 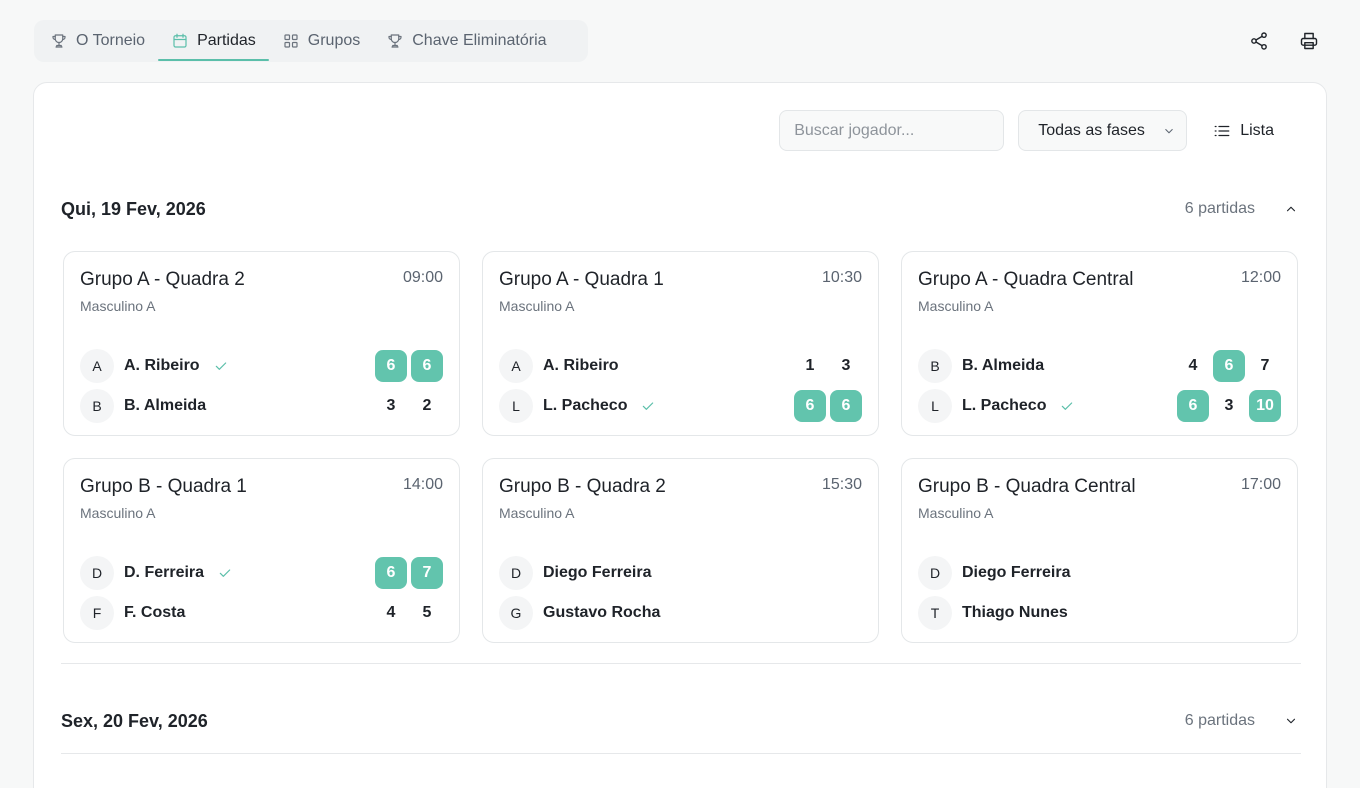 I want to click on match-players: A A. Ribeiro 1 3 L L. Pacheco 6 6, so click(x=680, y=386).